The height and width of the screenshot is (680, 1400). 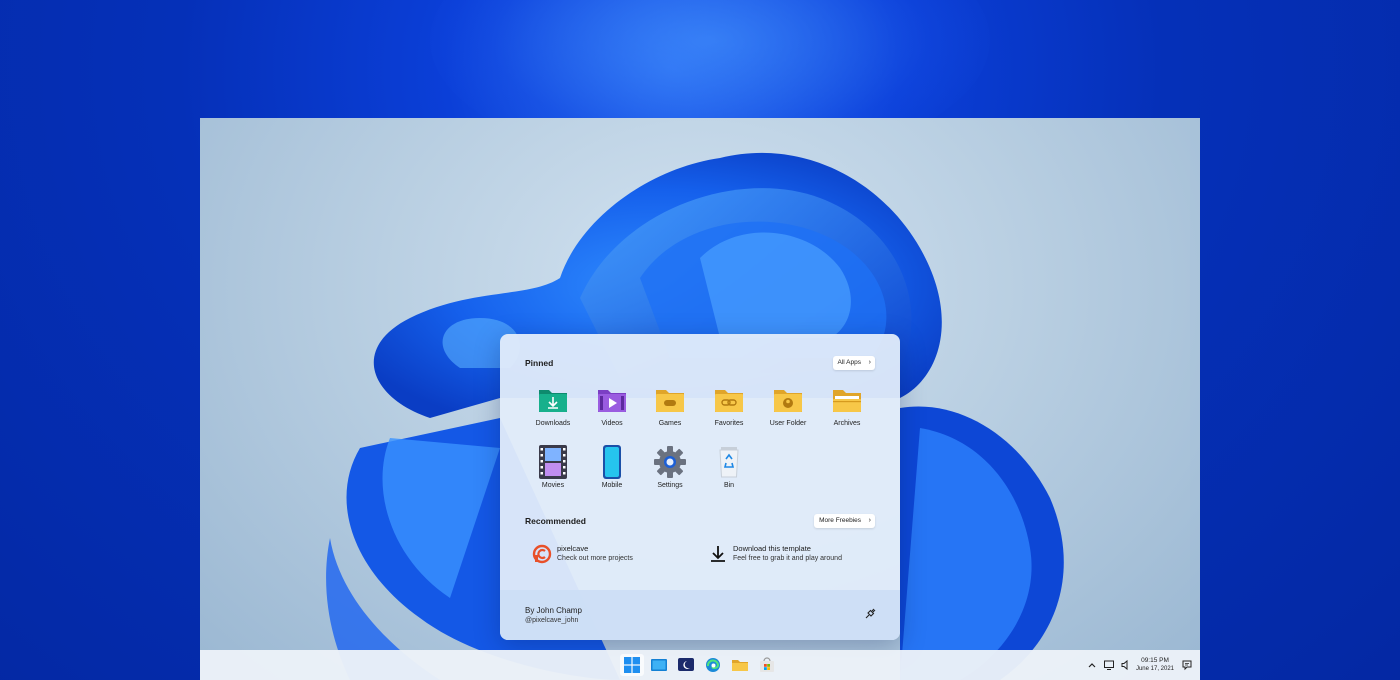 I want to click on pinned-games: Games, so click(x=670, y=415).